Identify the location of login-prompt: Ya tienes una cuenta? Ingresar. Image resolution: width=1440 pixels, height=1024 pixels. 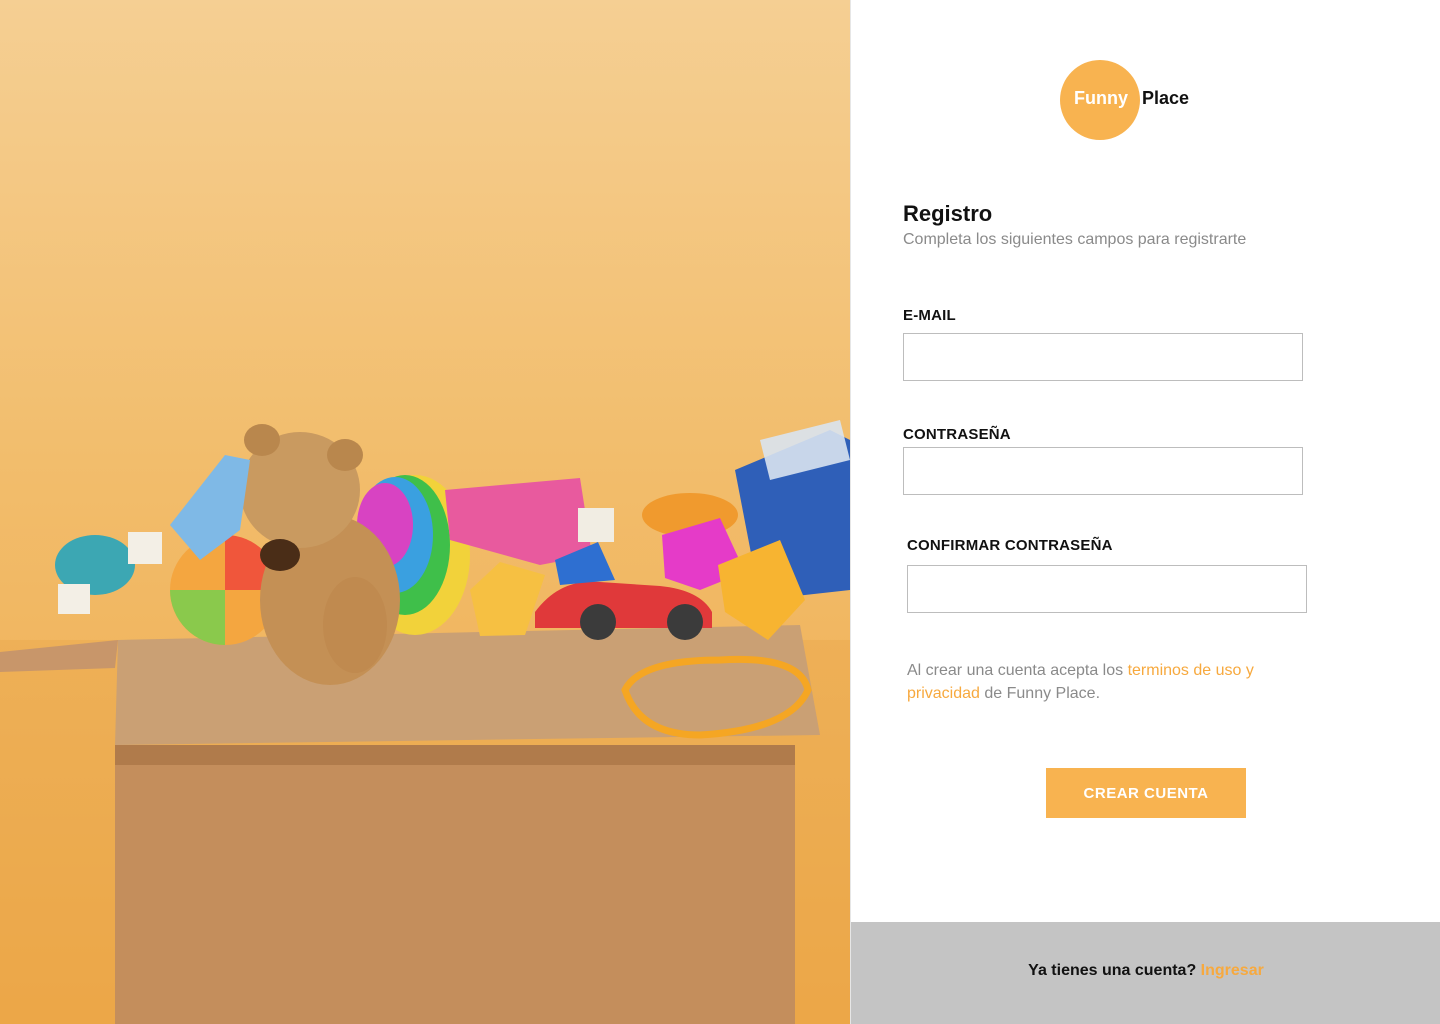
(1145, 971).